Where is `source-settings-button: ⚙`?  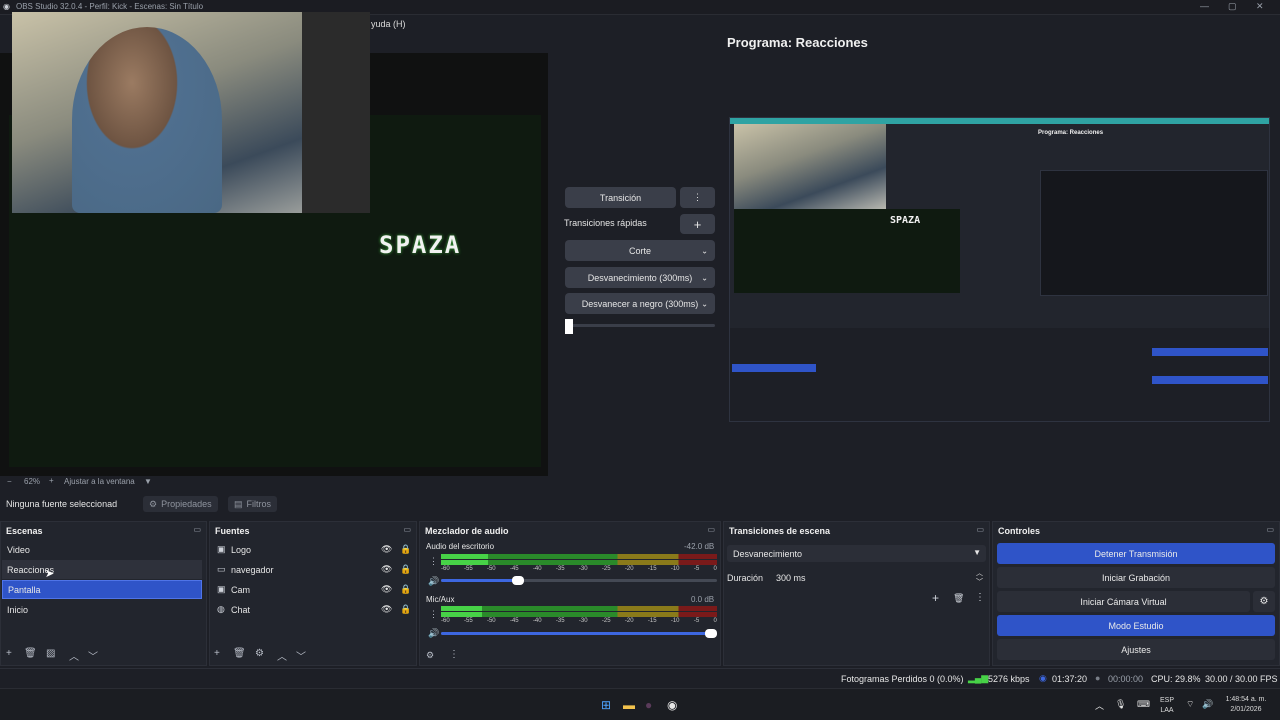 source-settings-button: ⚙ is located at coordinates (259, 653).